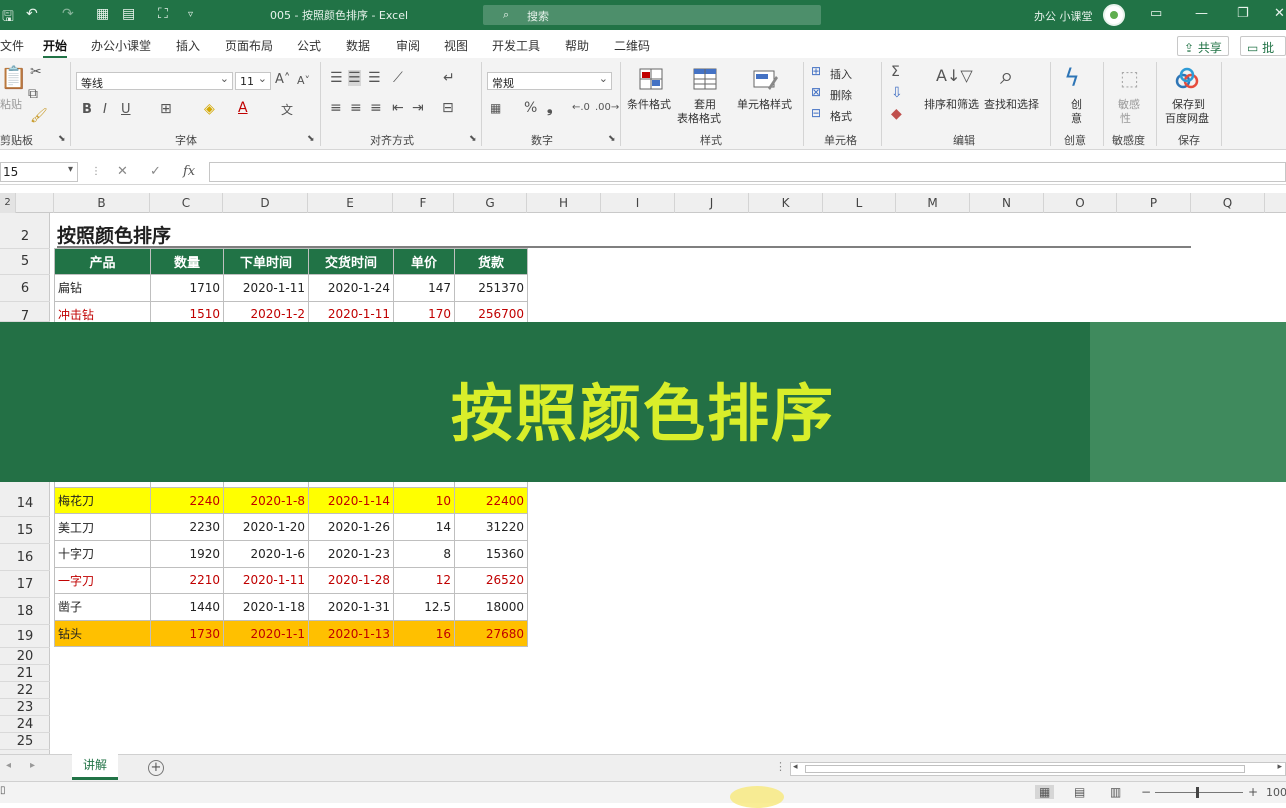  What do you see at coordinates (187, 607) in the screenshot?
I see `table-cell: 1440` at bounding box center [187, 607].